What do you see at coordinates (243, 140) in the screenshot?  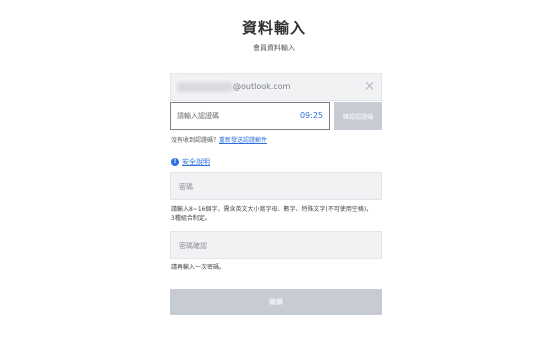 I see `resend-email-link: 重新發送認證郵件` at bounding box center [243, 140].